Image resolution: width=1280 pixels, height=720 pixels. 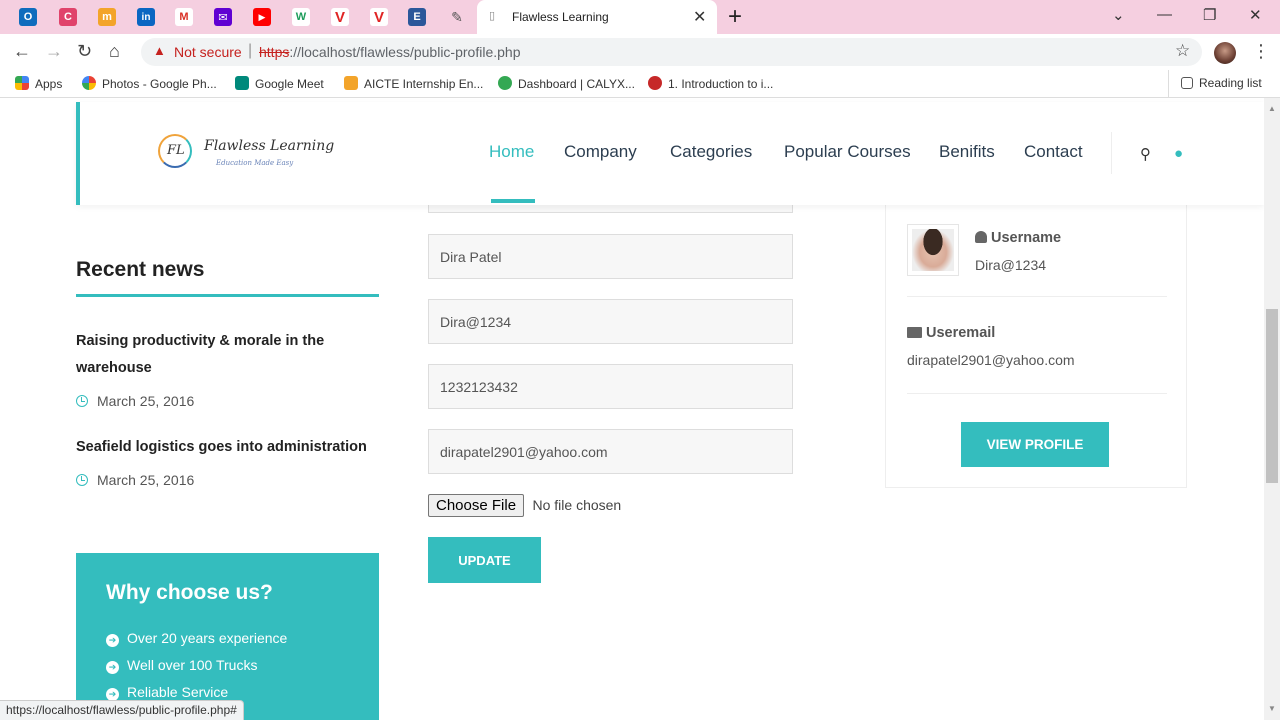 I want to click on view-profile-button: VIEW PROFILE, so click(x=1035, y=444).